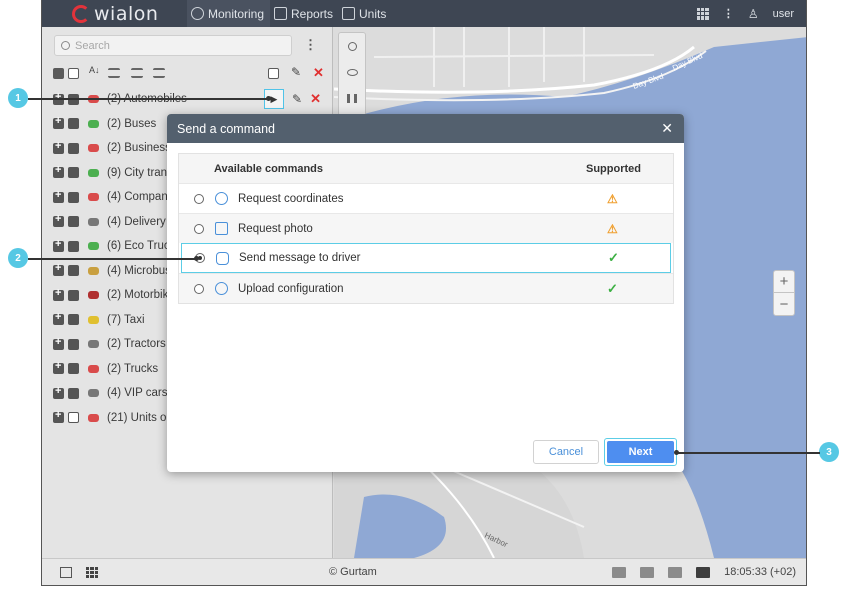 The width and height of the screenshot is (860, 593). Describe the element at coordinates (221, 198) in the screenshot. I see `crosshair-icon` at that location.